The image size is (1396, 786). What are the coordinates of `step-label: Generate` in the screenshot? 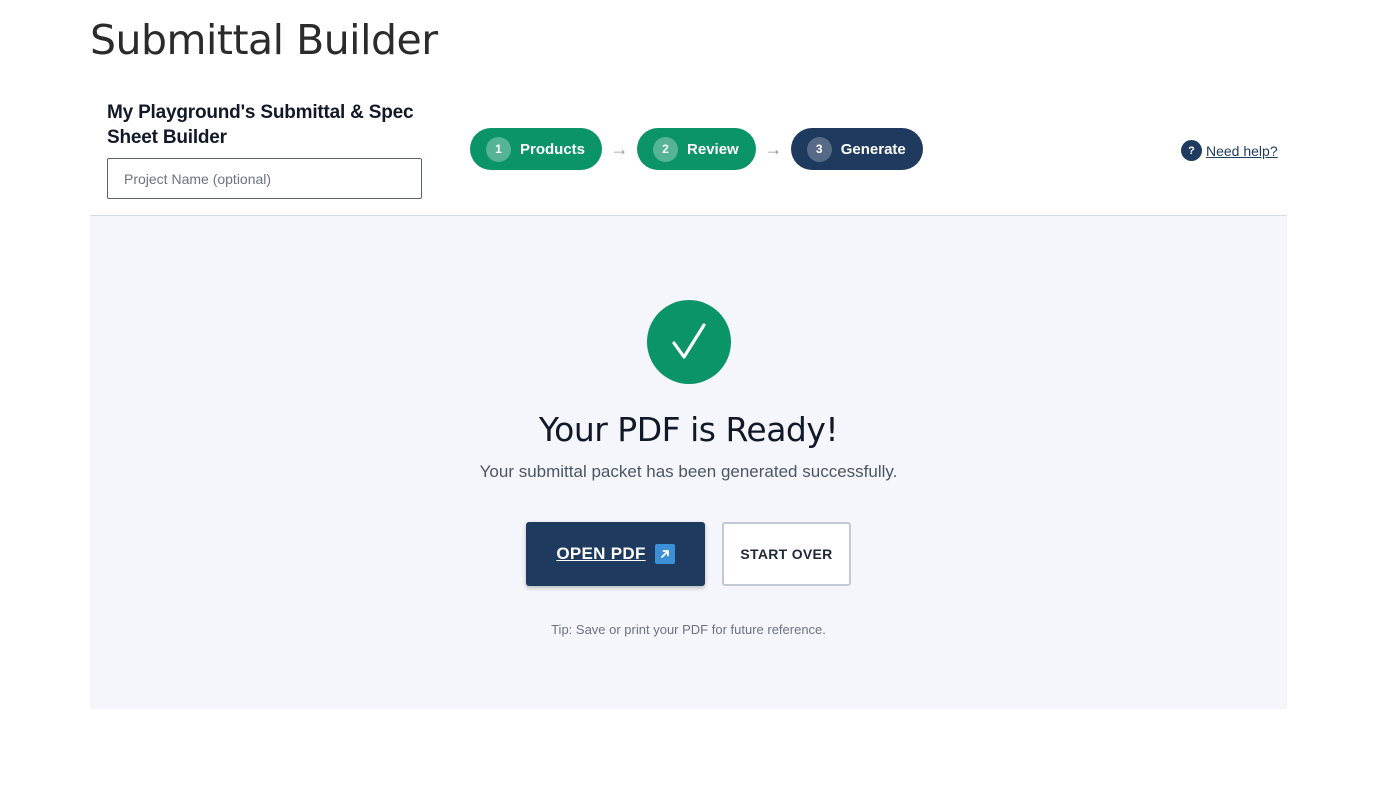 It's located at (873, 149).